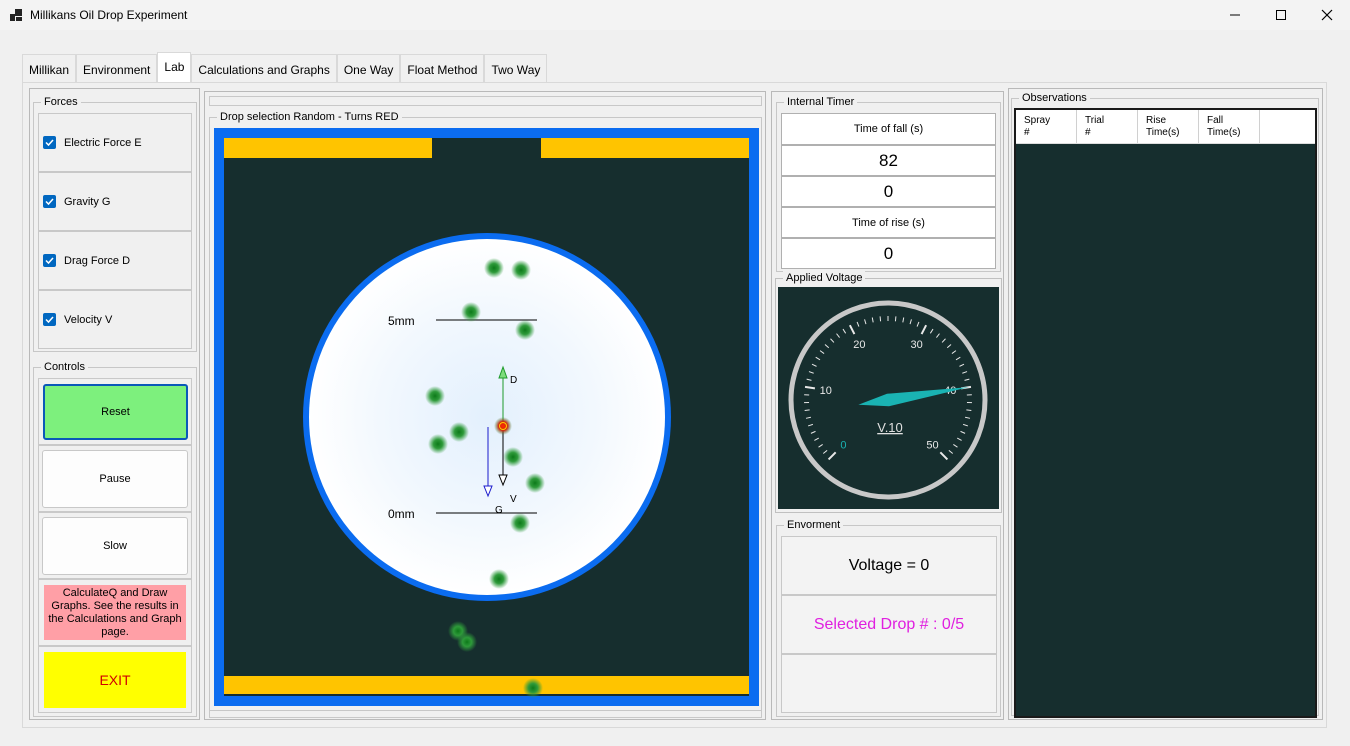 This screenshot has height=746, width=1350. Describe the element at coordinates (1037, 120) in the screenshot. I see `column-spray-label: Spray` at that location.